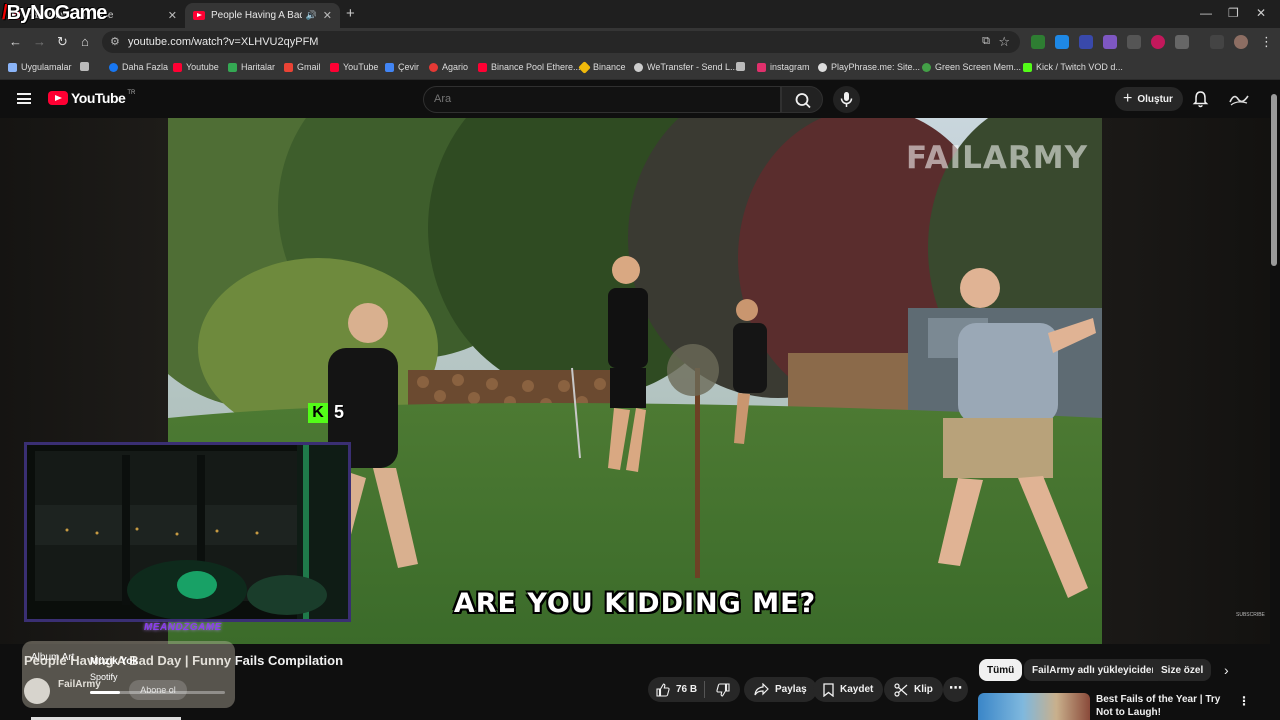  What do you see at coordinates (86, 66) in the screenshot?
I see `bookmark-grid-icon` at bounding box center [86, 66].